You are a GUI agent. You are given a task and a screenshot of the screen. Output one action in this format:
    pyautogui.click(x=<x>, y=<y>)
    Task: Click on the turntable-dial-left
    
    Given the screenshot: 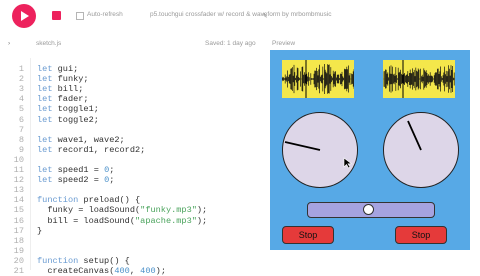 What is the action you would take?
    pyautogui.click(x=320, y=150)
    